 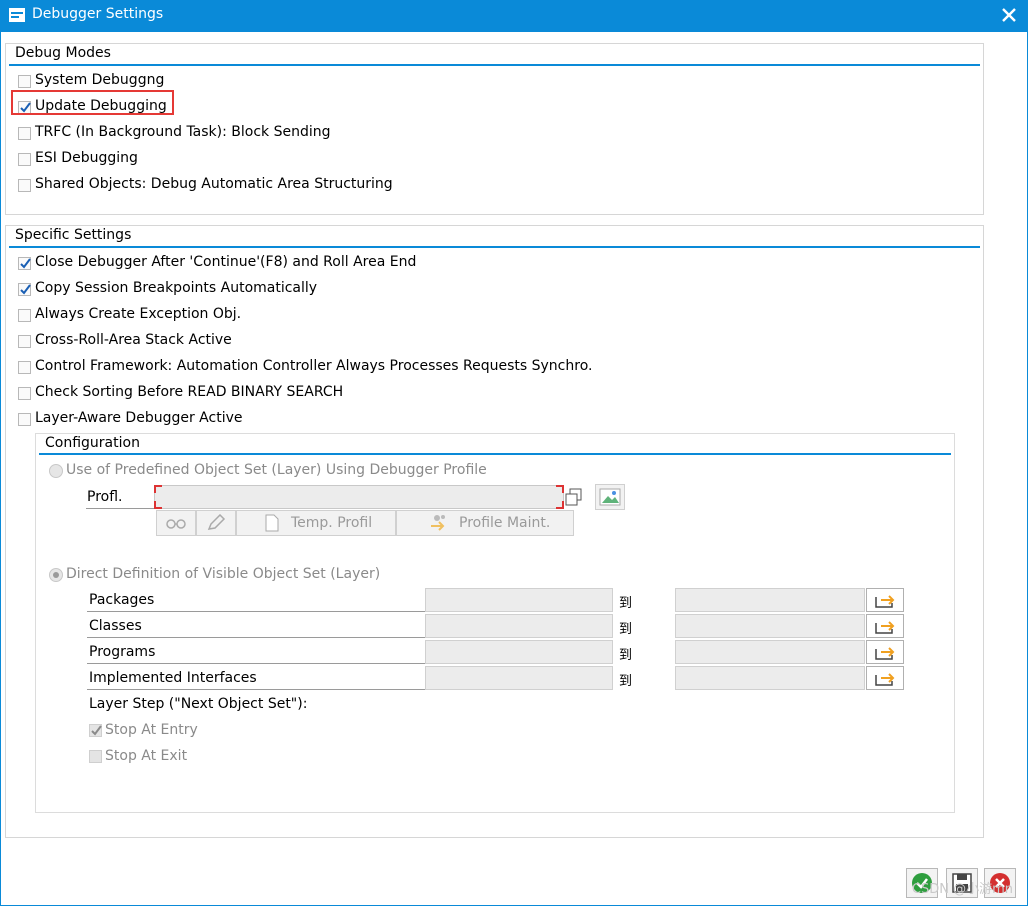 I want to click on range-label: Implemented Interfaces, so click(x=173, y=678).